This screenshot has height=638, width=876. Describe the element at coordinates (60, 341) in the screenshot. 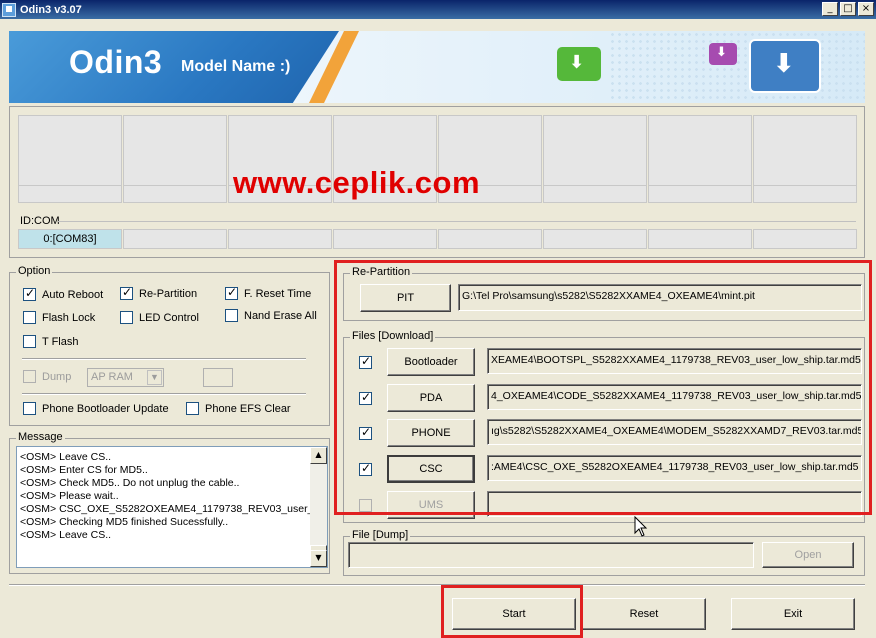

I see `checkbox-label: T Flash` at that location.